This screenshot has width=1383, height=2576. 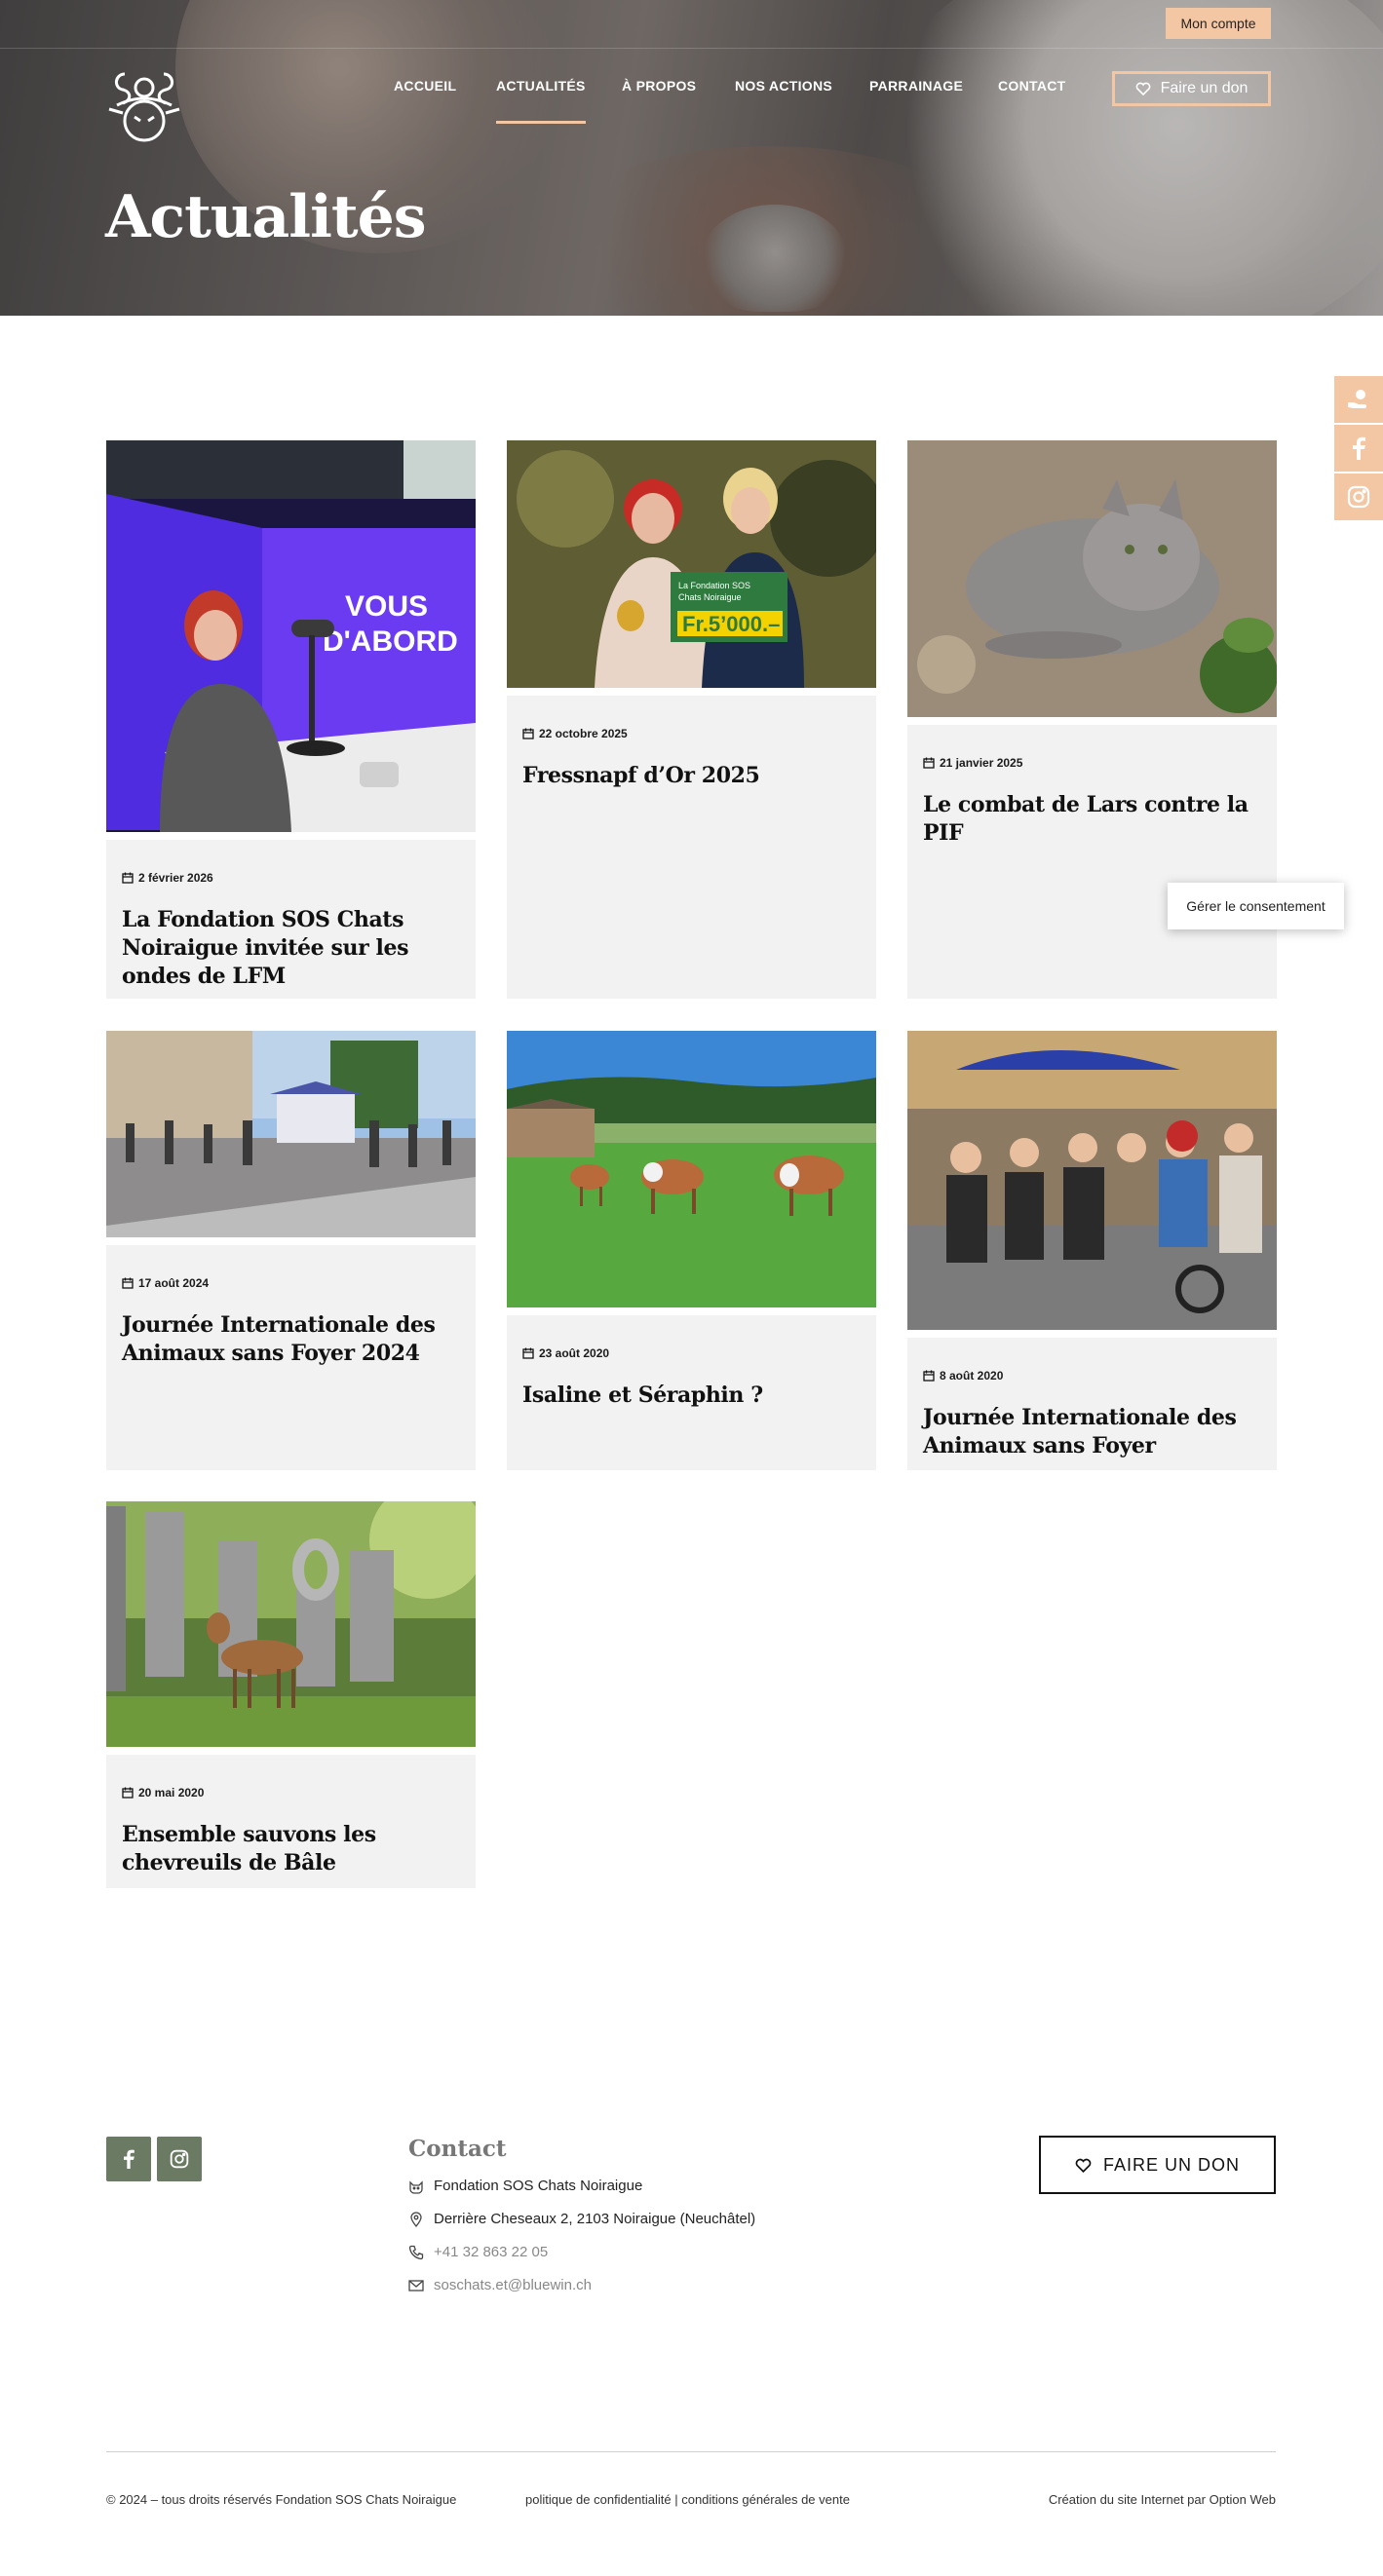 What do you see at coordinates (1162, 2499) in the screenshot?
I see `credit-link: Création du site Internet par Option Web` at bounding box center [1162, 2499].